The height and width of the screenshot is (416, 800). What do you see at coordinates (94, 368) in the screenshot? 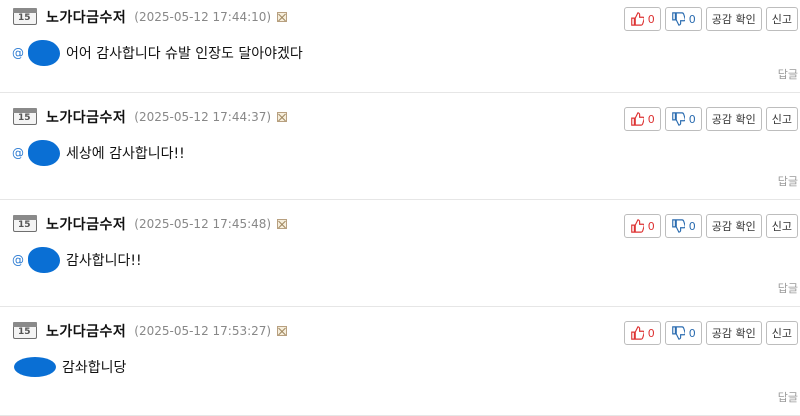
I see `comment-text: 감솨합니당` at bounding box center [94, 368].